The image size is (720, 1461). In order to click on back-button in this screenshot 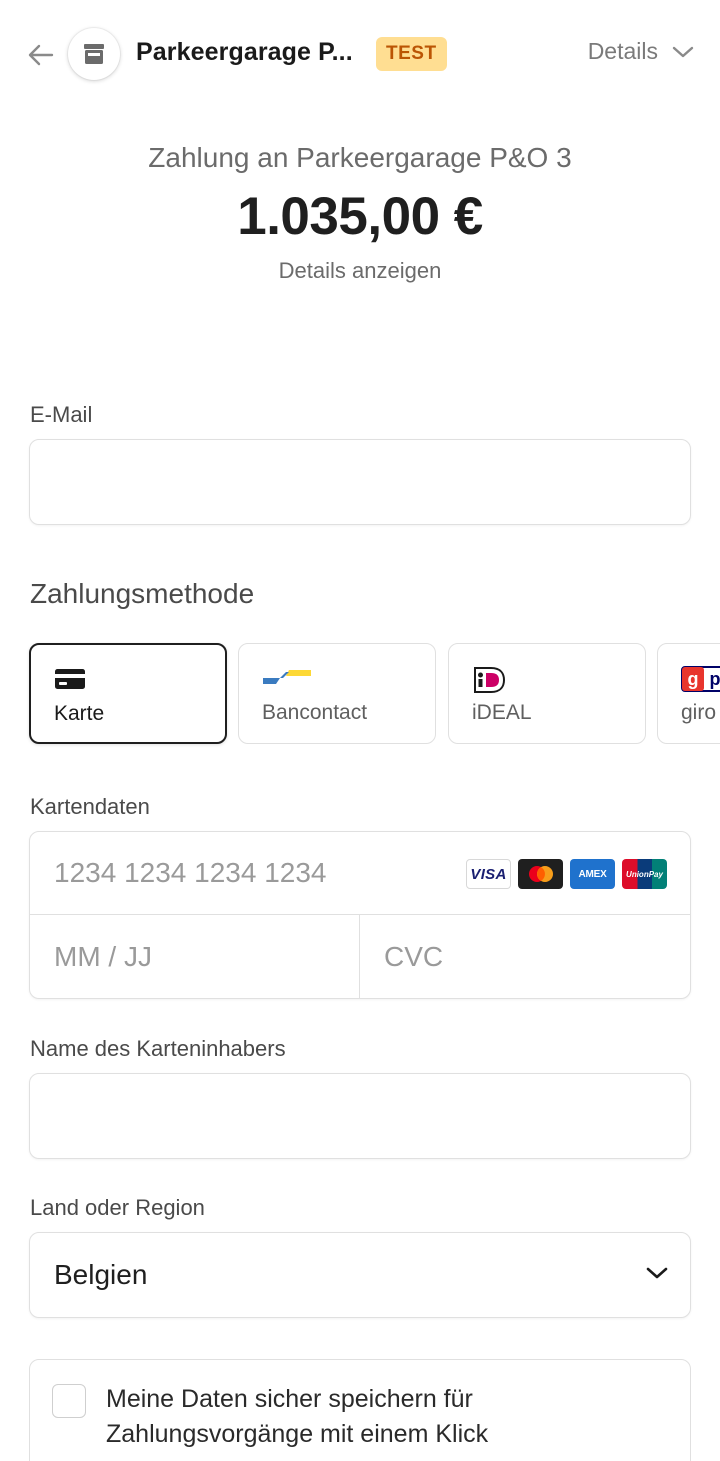, I will do `click(41, 55)`.